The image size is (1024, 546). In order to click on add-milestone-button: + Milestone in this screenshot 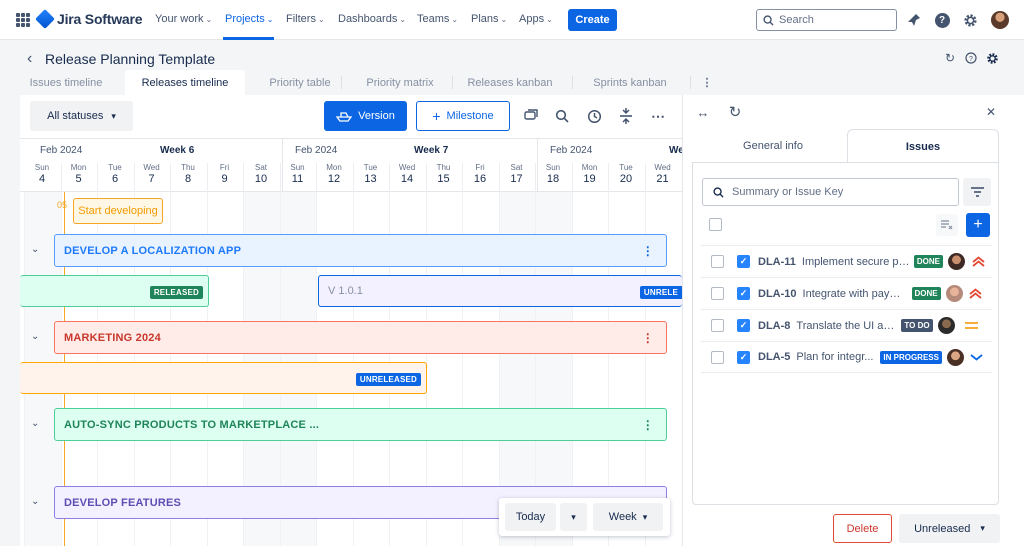, I will do `click(463, 116)`.